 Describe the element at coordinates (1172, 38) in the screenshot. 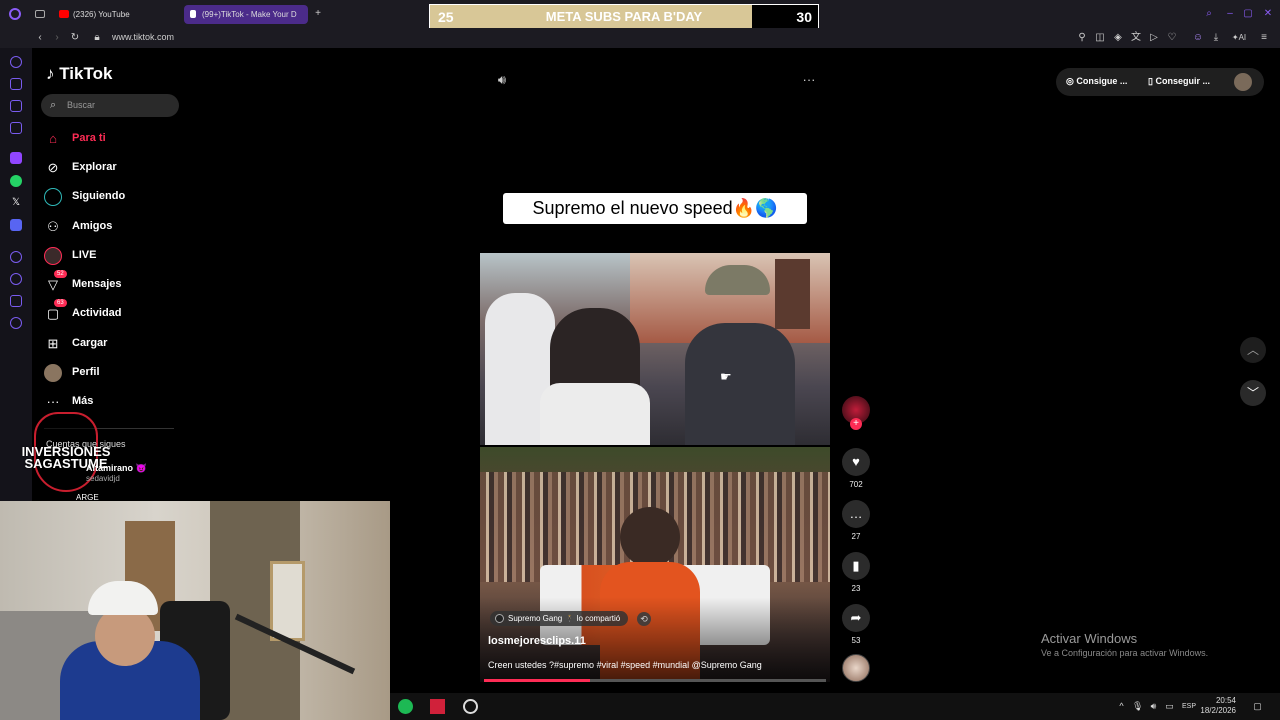

I see `vpn-icon: ♡` at that location.